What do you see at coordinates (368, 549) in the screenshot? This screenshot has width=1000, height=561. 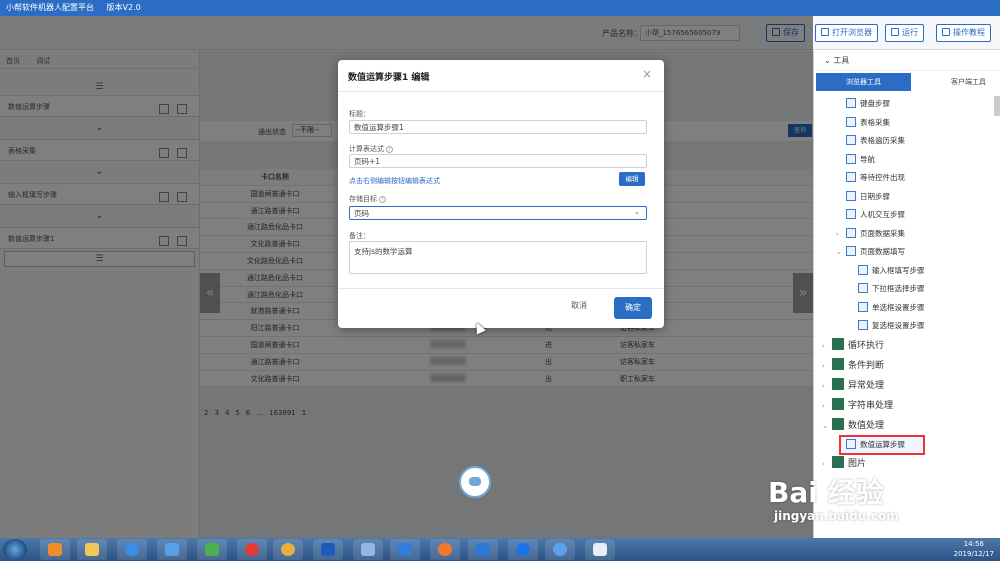 I see `robot-app-icon` at bounding box center [368, 549].